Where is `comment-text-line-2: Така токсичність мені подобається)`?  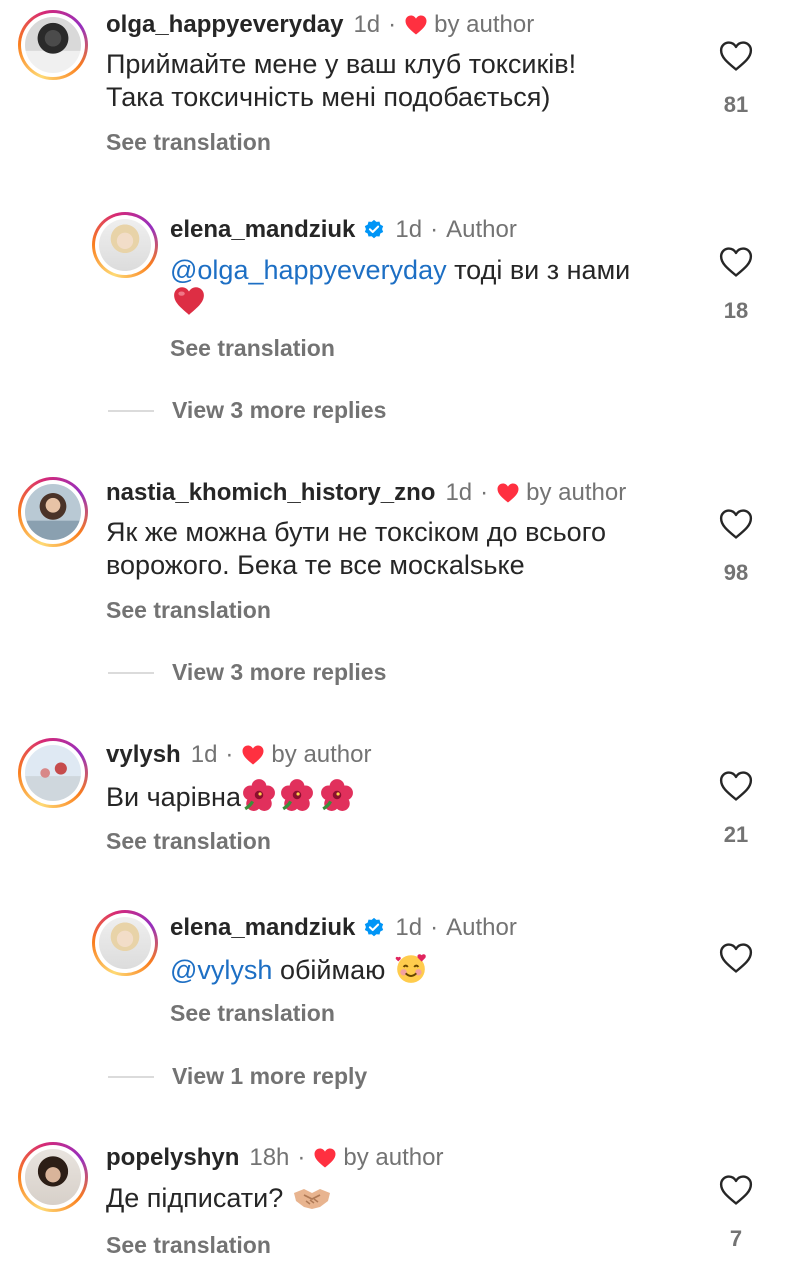 comment-text-line-2: Така токсичність мені подобається) is located at coordinates (328, 97).